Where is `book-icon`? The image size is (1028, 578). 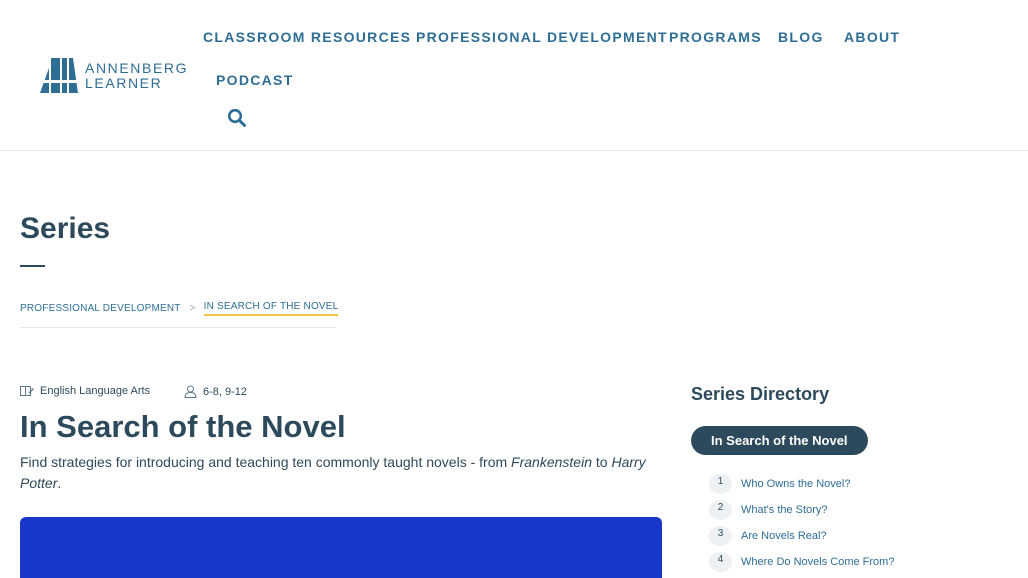
book-icon is located at coordinates (27, 391).